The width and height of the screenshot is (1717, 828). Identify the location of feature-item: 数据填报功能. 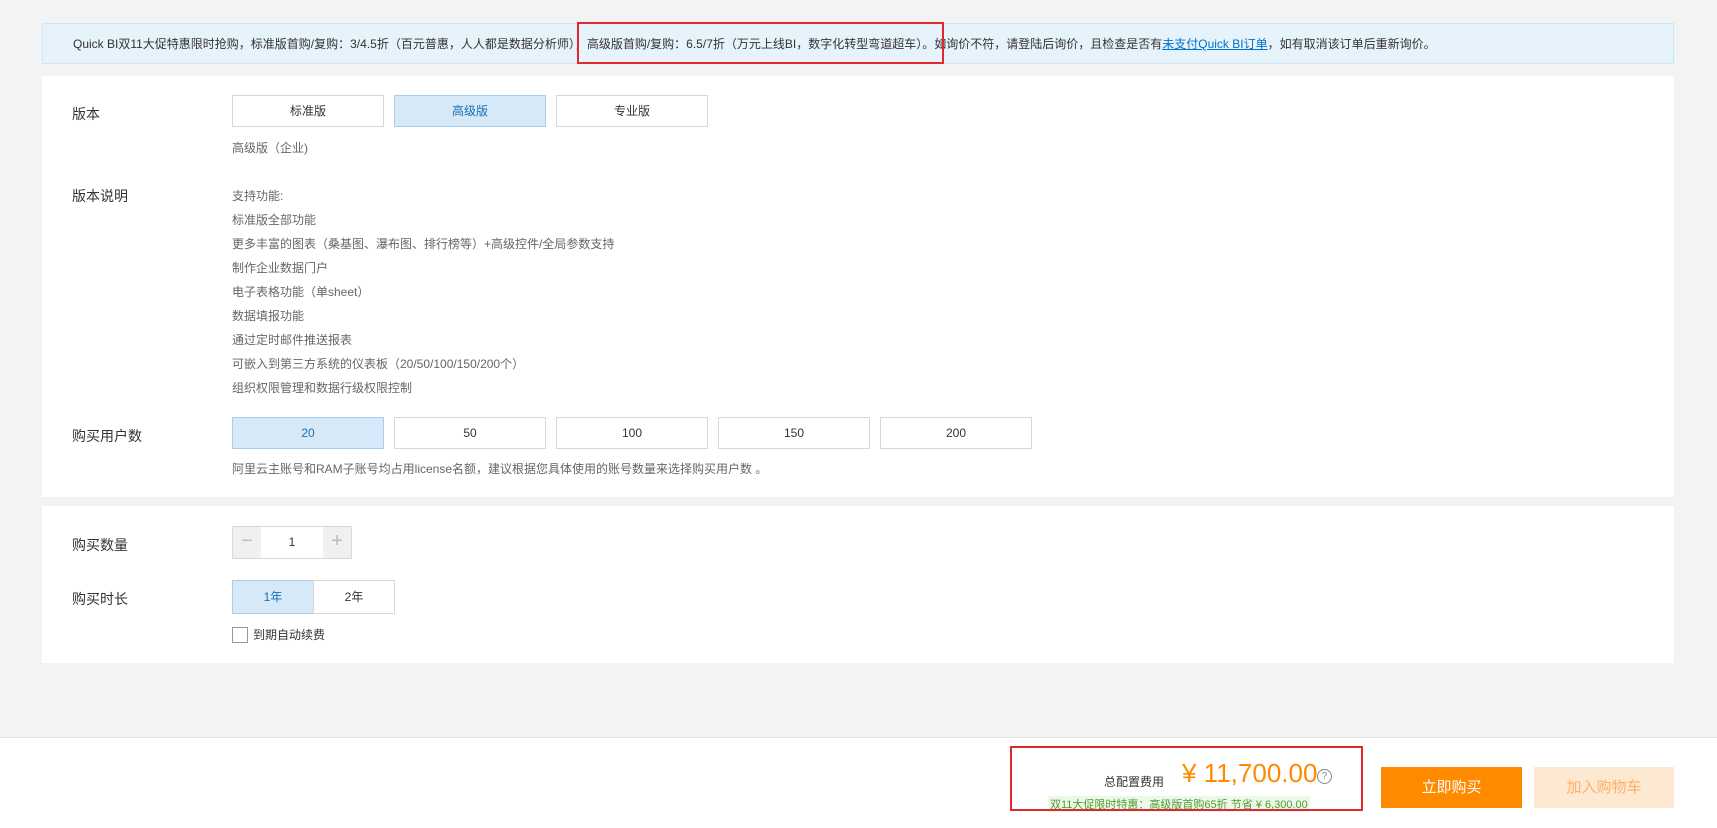
(268, 316).